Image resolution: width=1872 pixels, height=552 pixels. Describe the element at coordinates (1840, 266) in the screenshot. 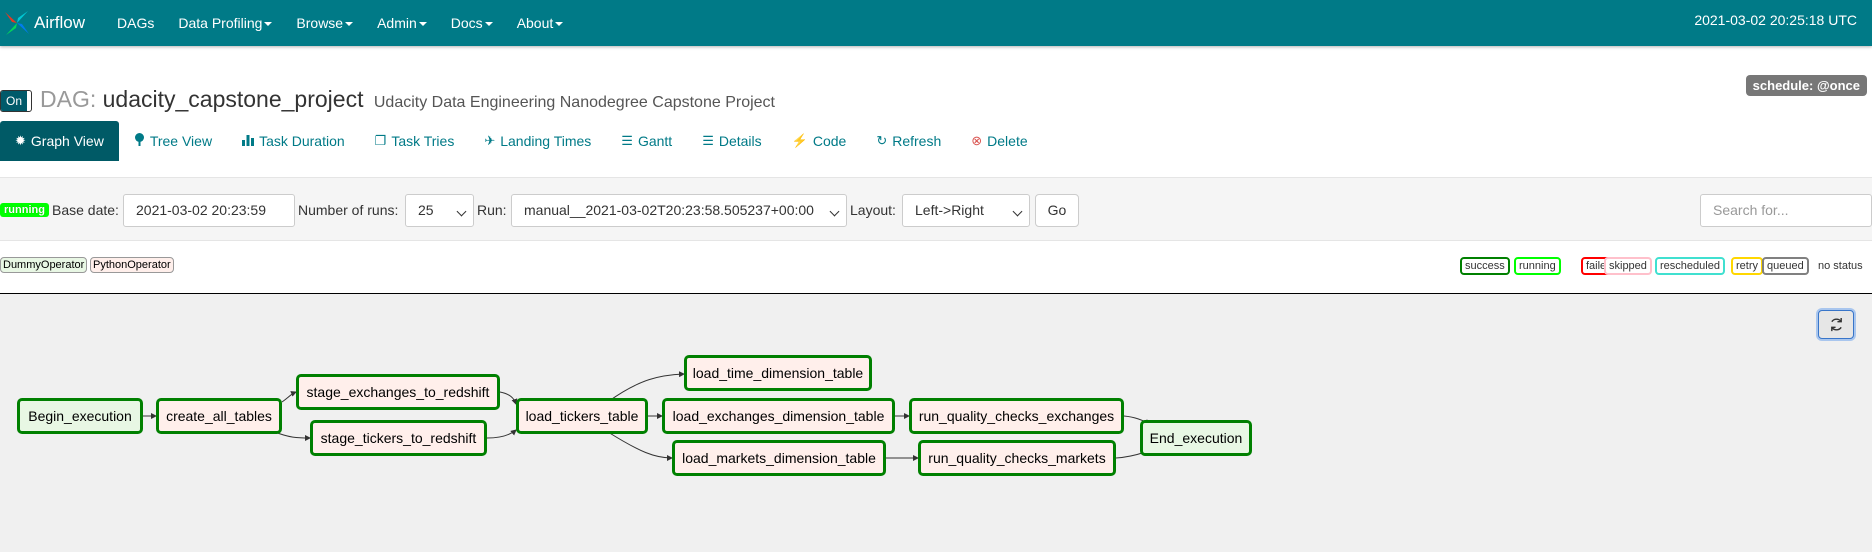

I see `state-no-status: no status` at that location.